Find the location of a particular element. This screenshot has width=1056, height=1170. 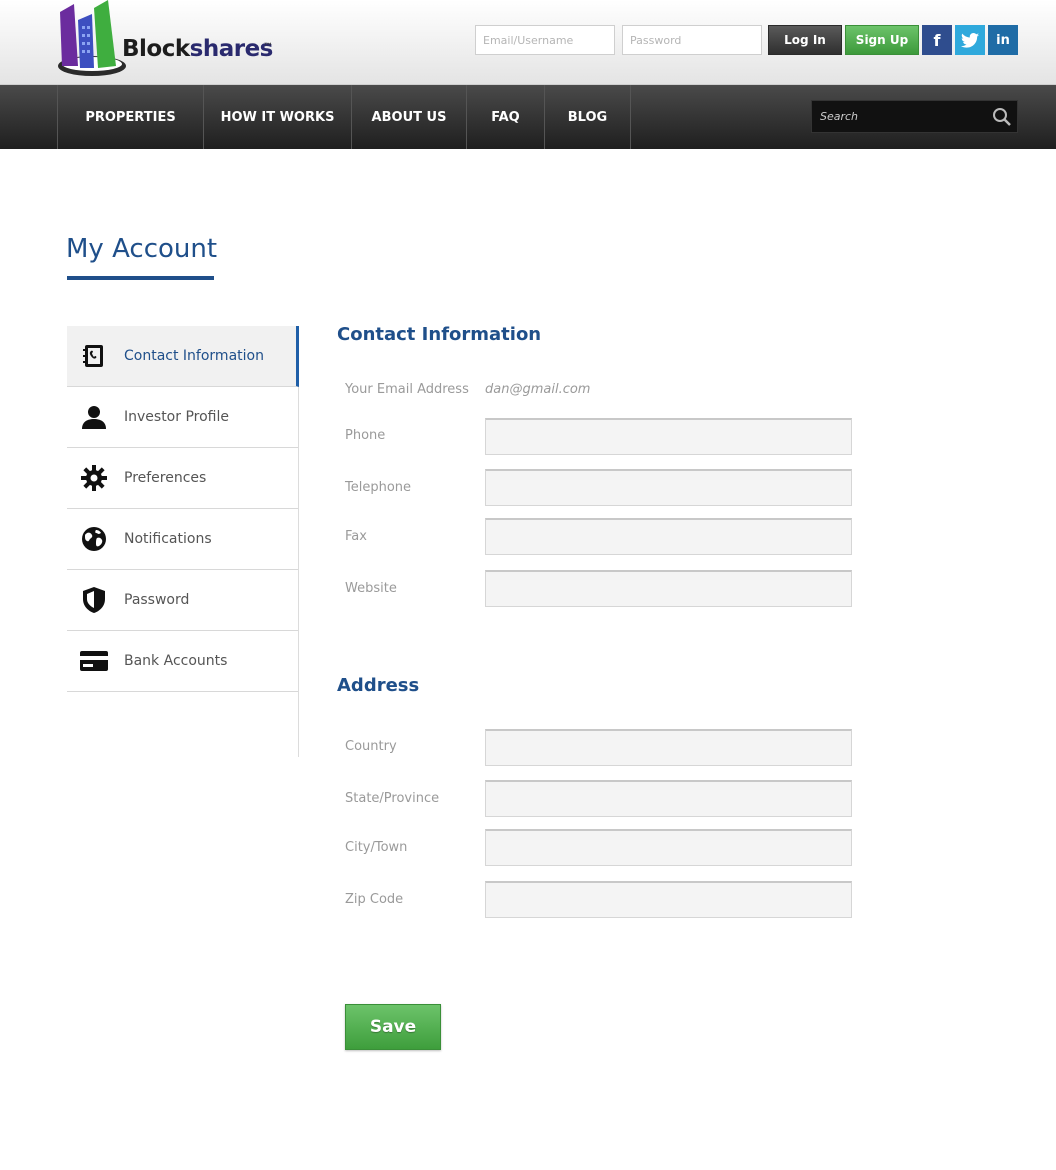

nav-item-about-us: ABOUT US is located at coordinates (409, 117).